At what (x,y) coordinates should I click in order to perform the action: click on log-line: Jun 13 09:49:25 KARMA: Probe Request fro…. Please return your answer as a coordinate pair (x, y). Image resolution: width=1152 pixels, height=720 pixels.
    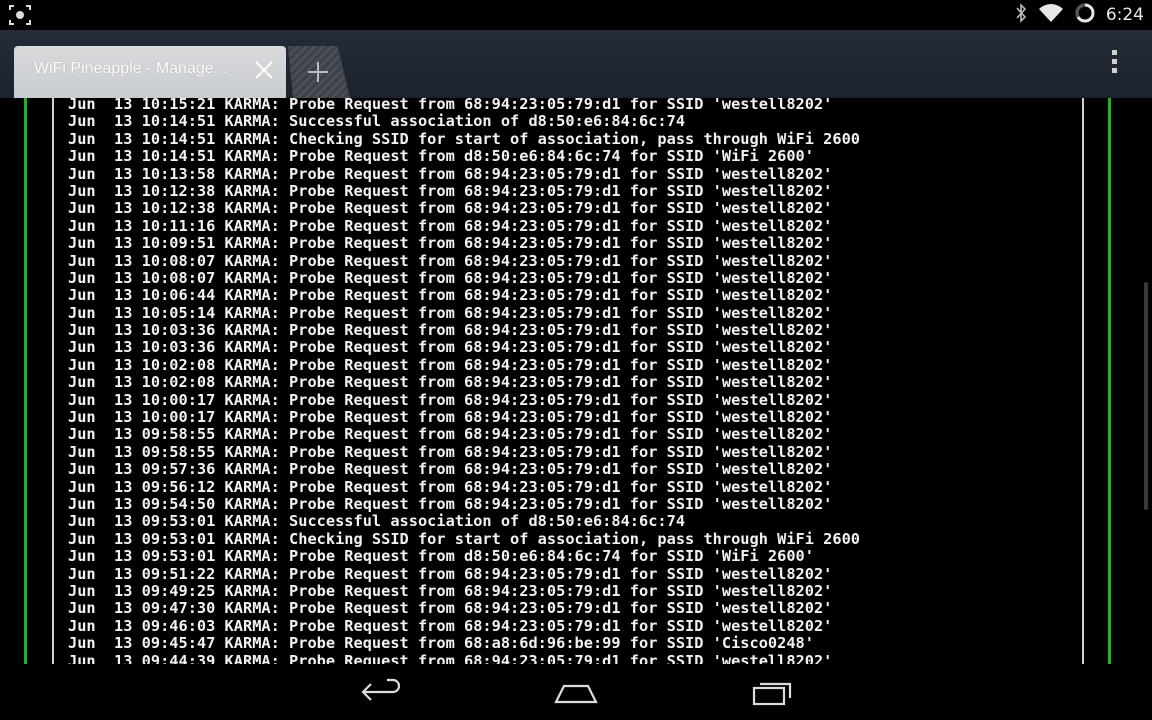
    Looking at the image, I should click on (450, 590).